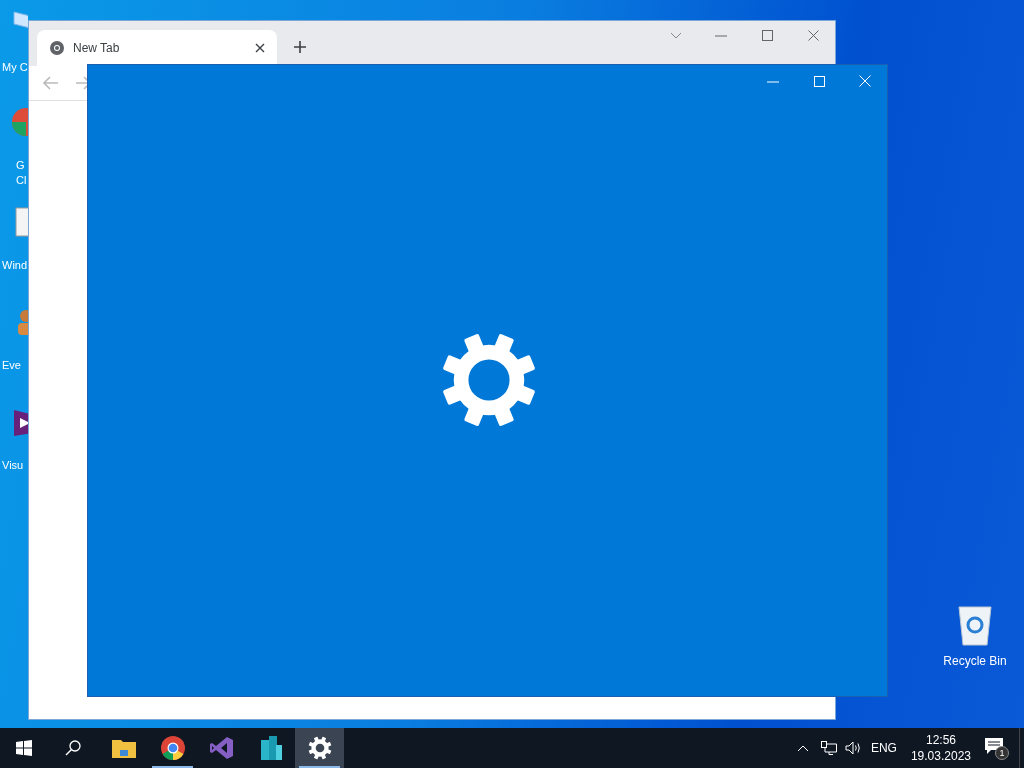 The width and height of the screenshot is (1024, 768). What do you see at coordinates (21, 180) in the screenshot?
I see `desktop-icon-label: Cl` at bounding box center [21, 180].